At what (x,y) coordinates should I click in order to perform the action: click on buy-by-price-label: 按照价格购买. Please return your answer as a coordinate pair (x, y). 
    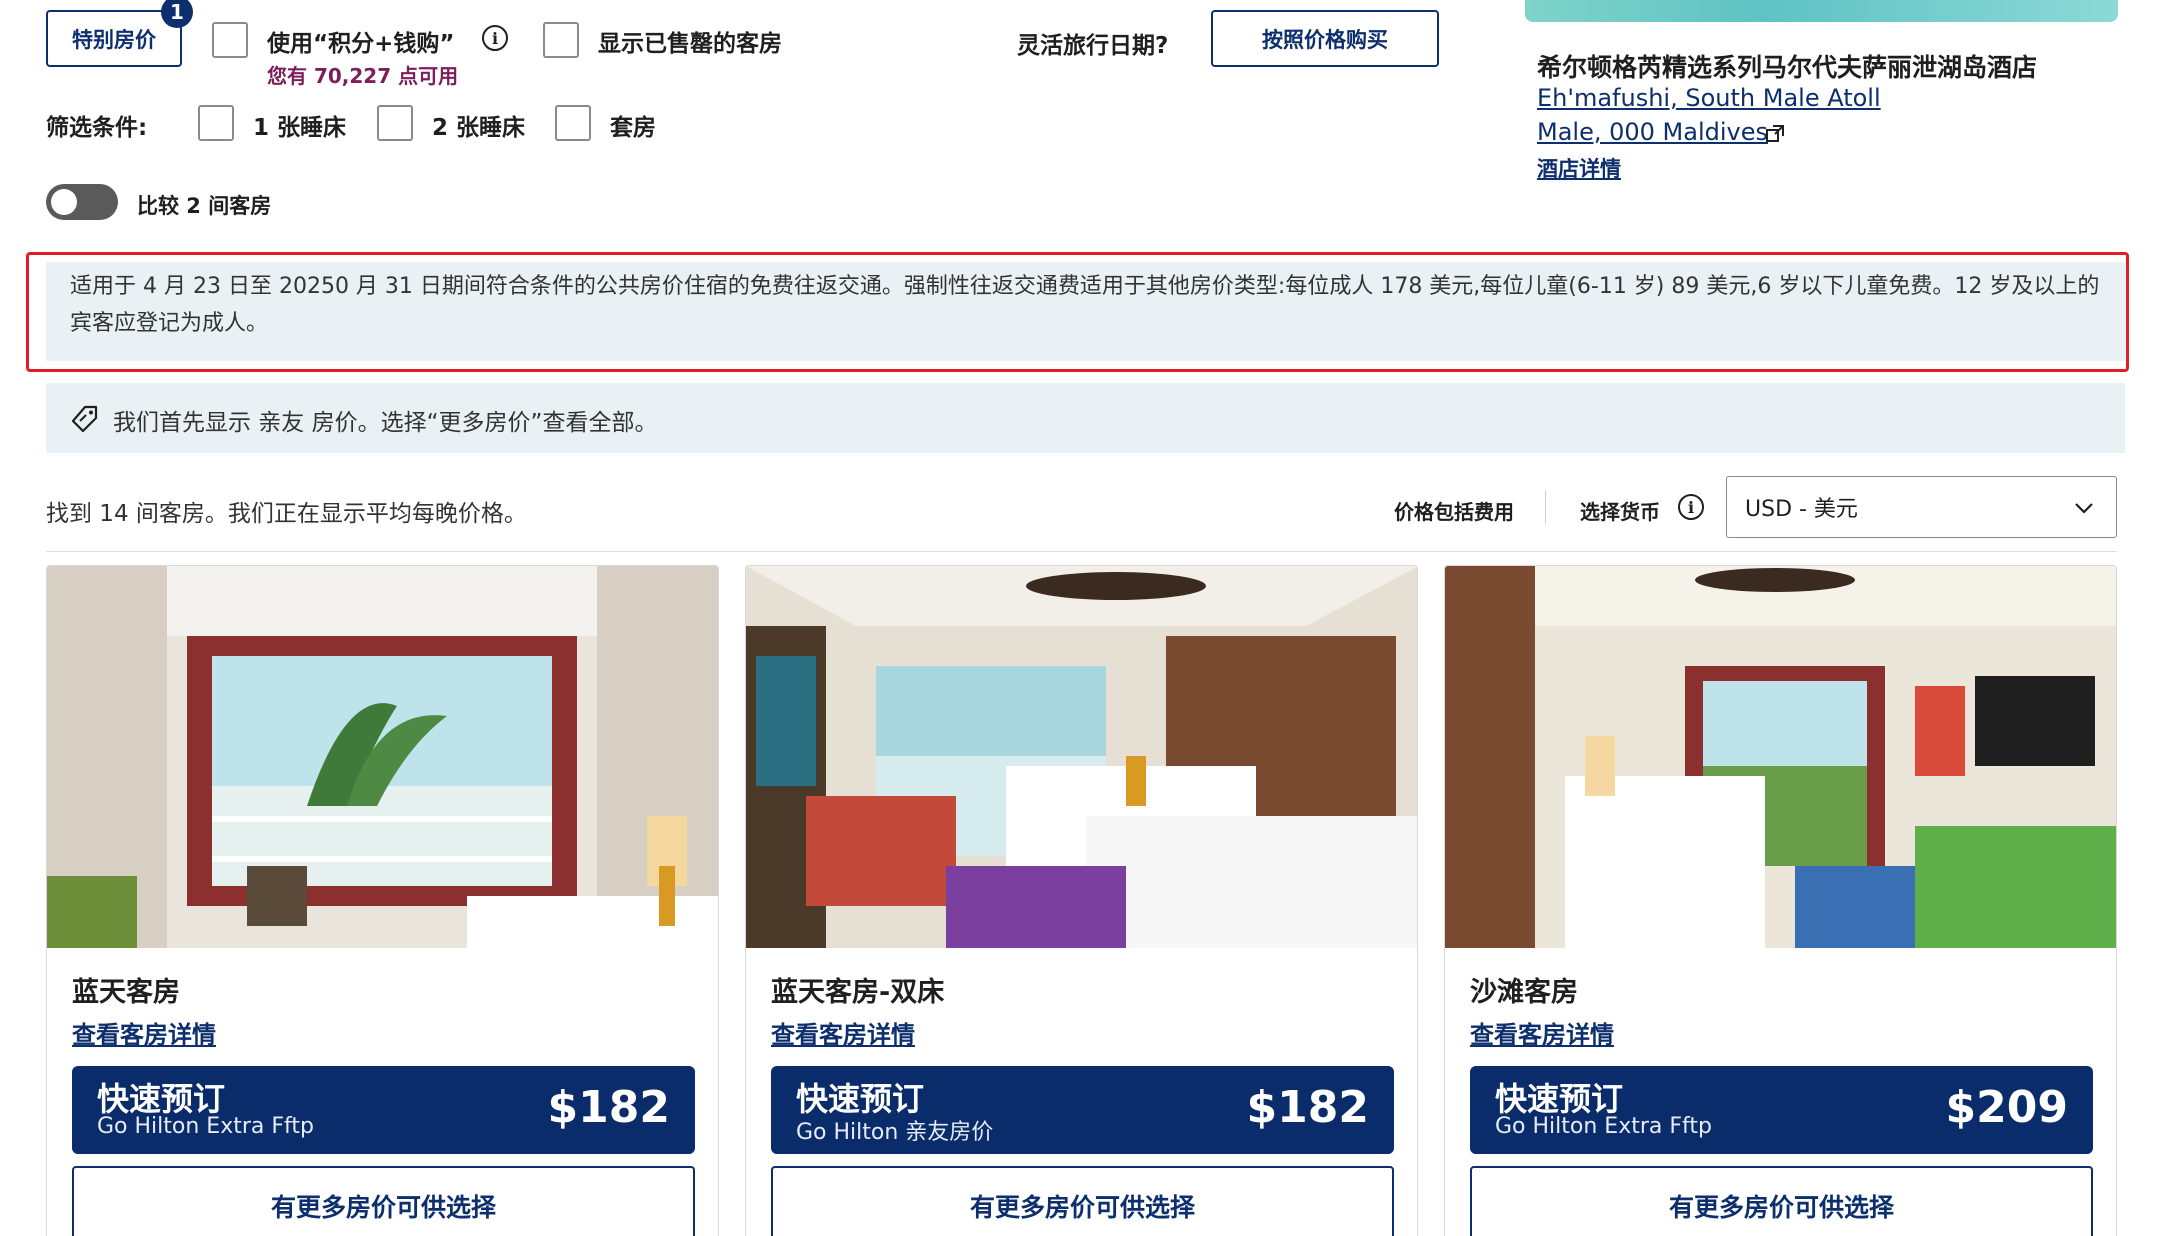
    Looking at the image, I should click on (1325, 39).